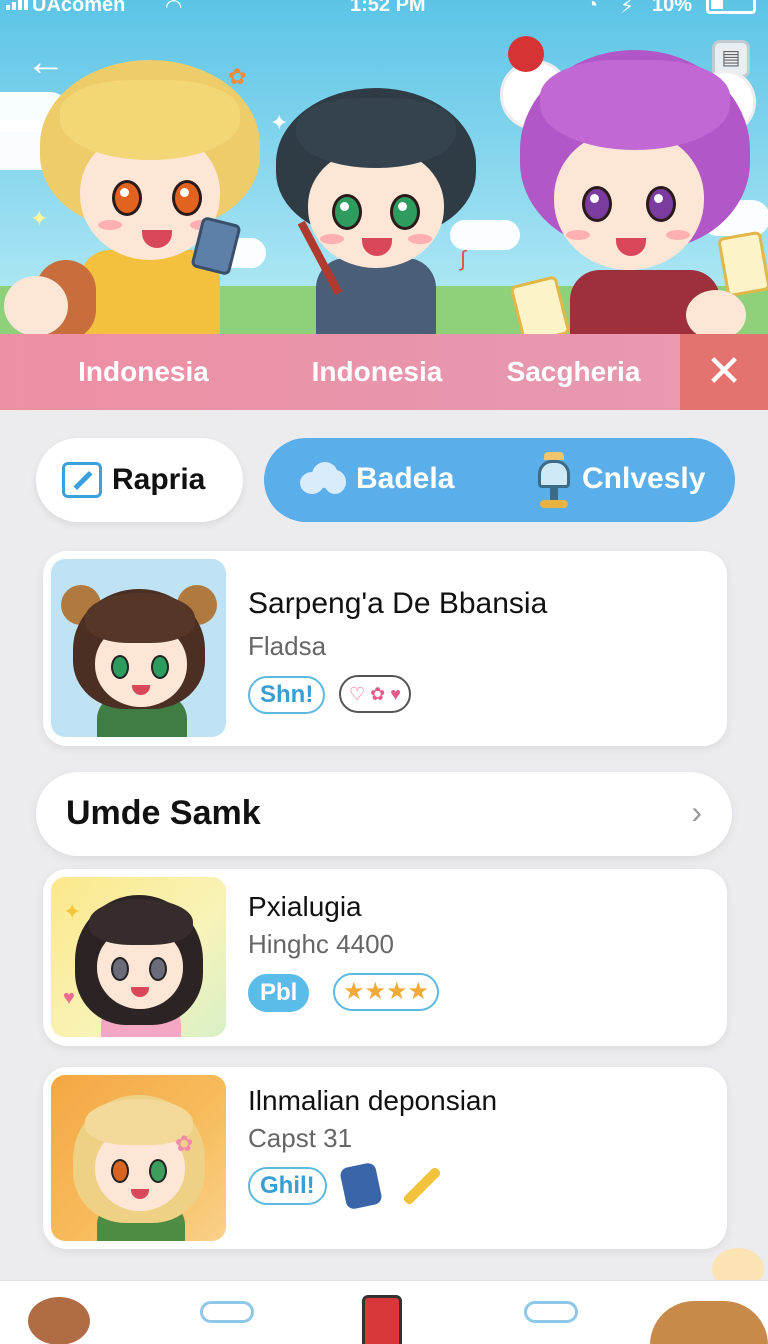 The width and height of the screenshot is (768, 1344). Describe the element at coordinates (323, 479) in the screenshot. I see `cloud-icon` at that location.